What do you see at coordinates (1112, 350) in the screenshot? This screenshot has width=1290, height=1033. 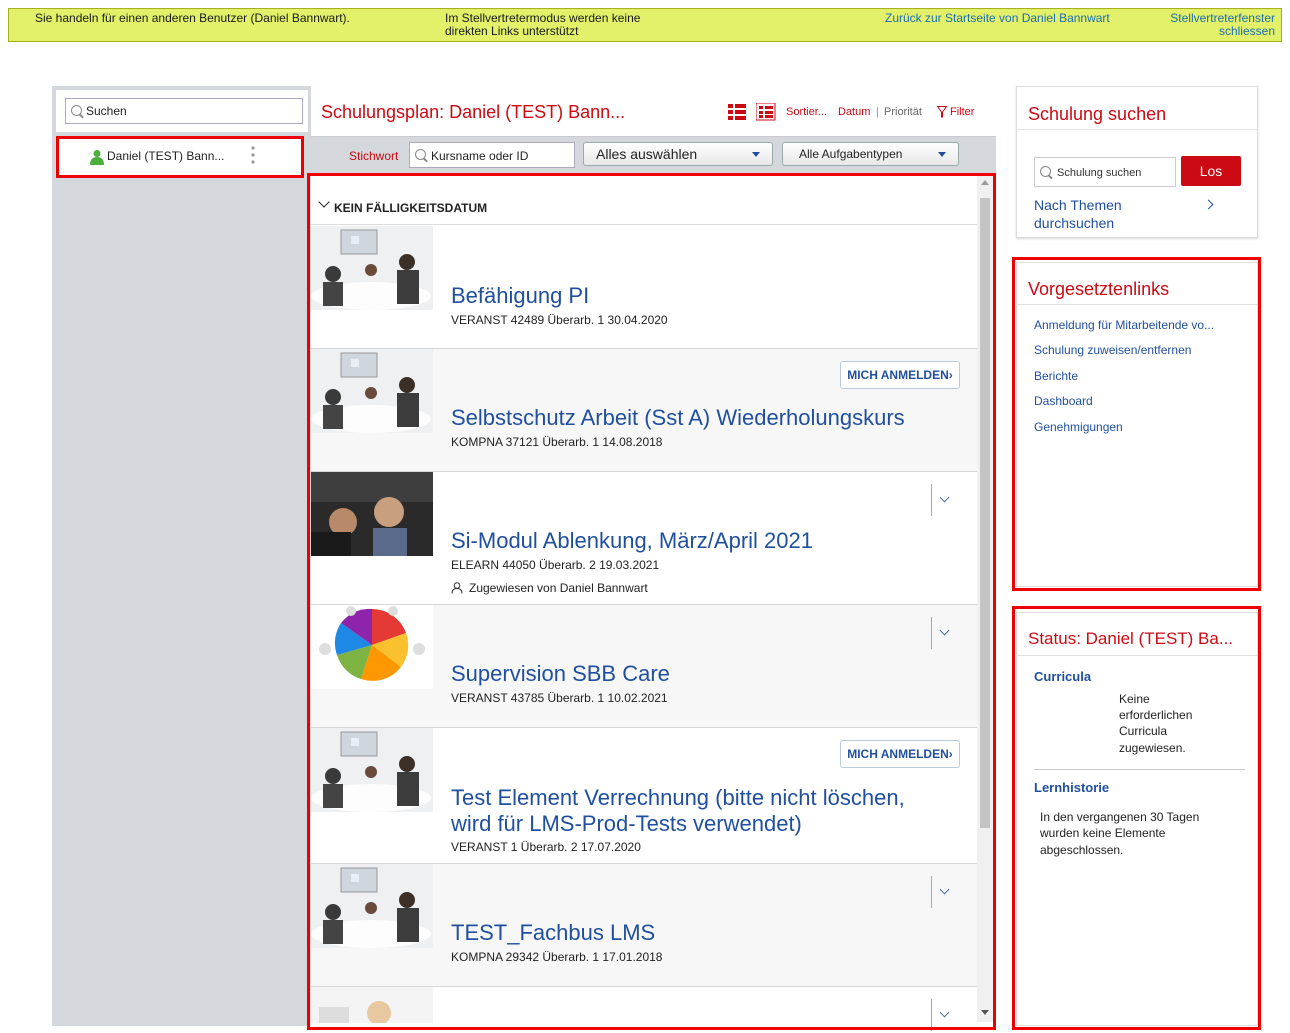 I see `manager-link-assign: Schulung zuweisen/entfernen` at bounding box center [1112, 350].